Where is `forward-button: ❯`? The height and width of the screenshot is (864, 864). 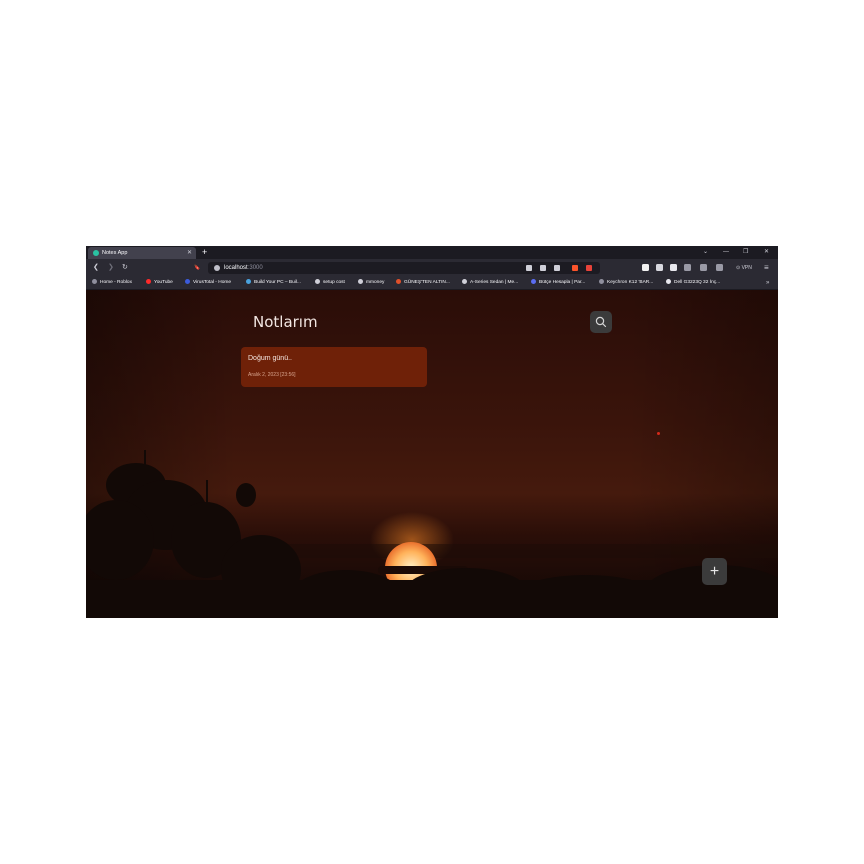
forward-button: ❯ is located at coordinates (111, 268).